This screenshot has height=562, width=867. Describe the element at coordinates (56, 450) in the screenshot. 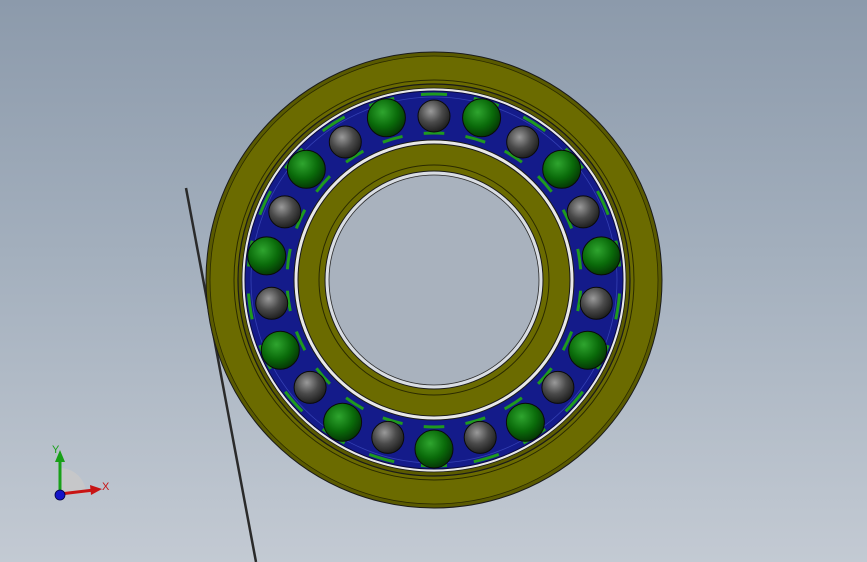

I see `y-axis-label: Y` at that location.